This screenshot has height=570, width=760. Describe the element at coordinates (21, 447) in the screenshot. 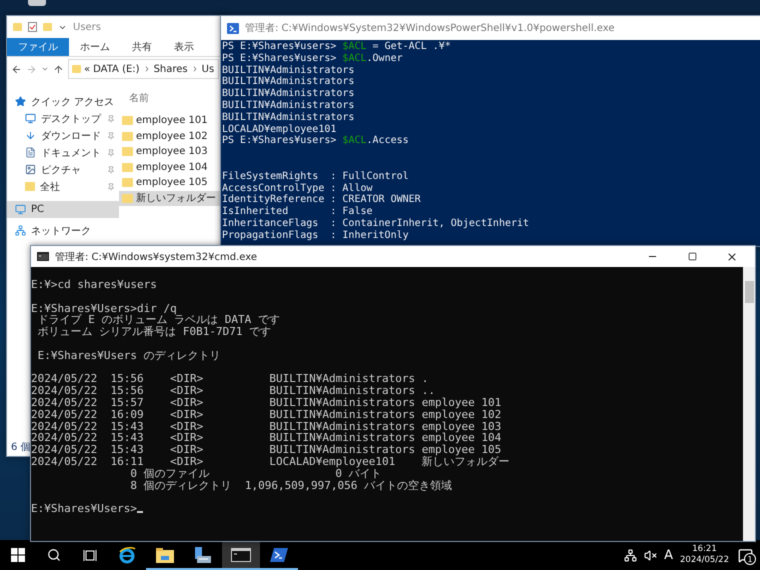

I see `status-text: 6 個` at that location.